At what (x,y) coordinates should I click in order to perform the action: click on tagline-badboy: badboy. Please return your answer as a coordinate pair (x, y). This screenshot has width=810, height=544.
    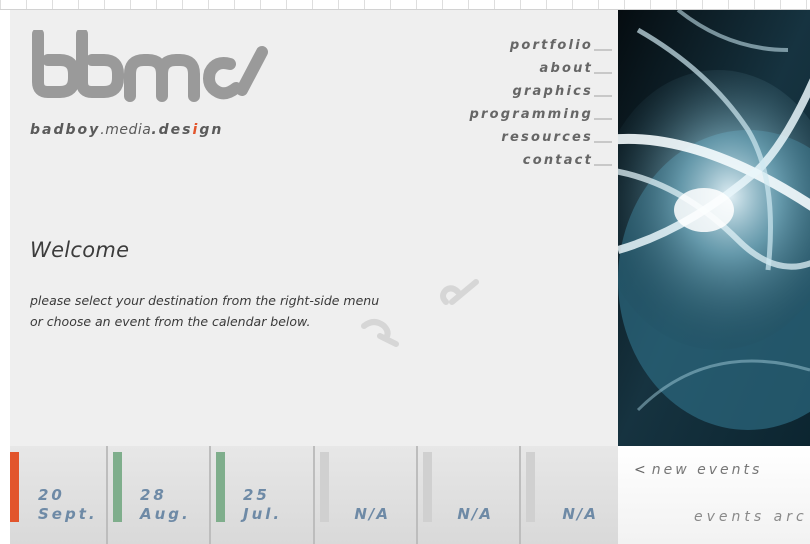
    Looking at the image, I should click on (65, 130).